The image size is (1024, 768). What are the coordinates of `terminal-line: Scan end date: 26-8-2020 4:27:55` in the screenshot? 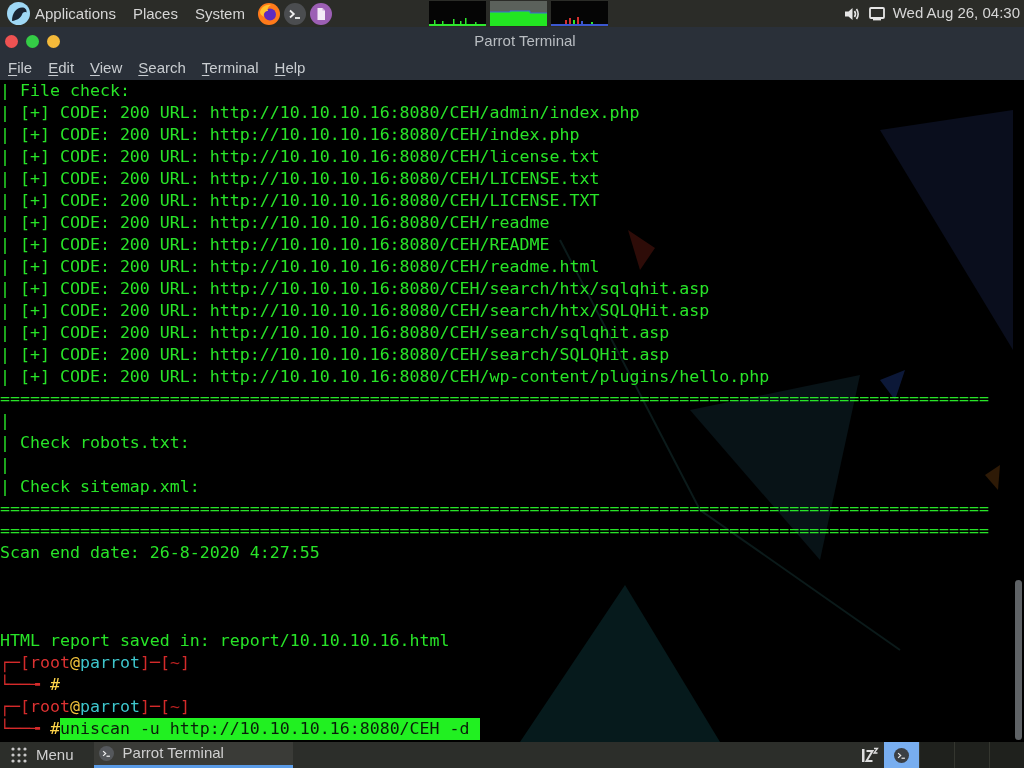 It's located at (160, 552).